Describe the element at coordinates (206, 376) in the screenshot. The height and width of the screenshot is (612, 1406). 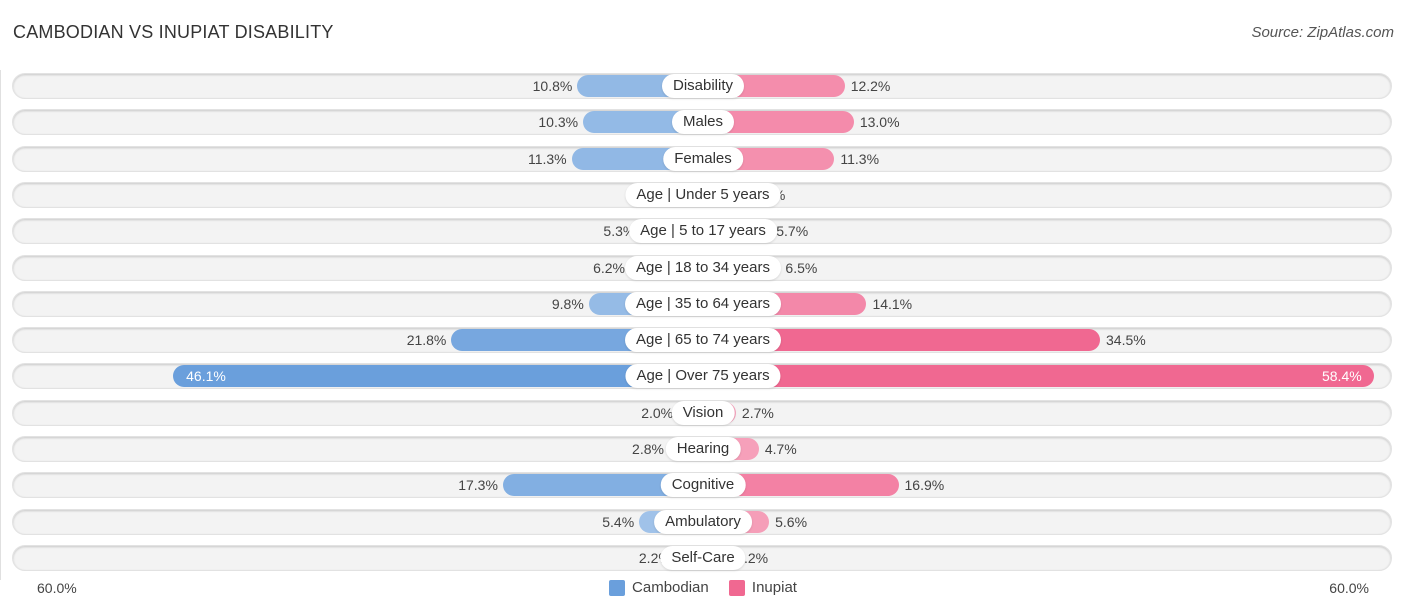
I see `value-label-cambodian: 46.1%` at that location.